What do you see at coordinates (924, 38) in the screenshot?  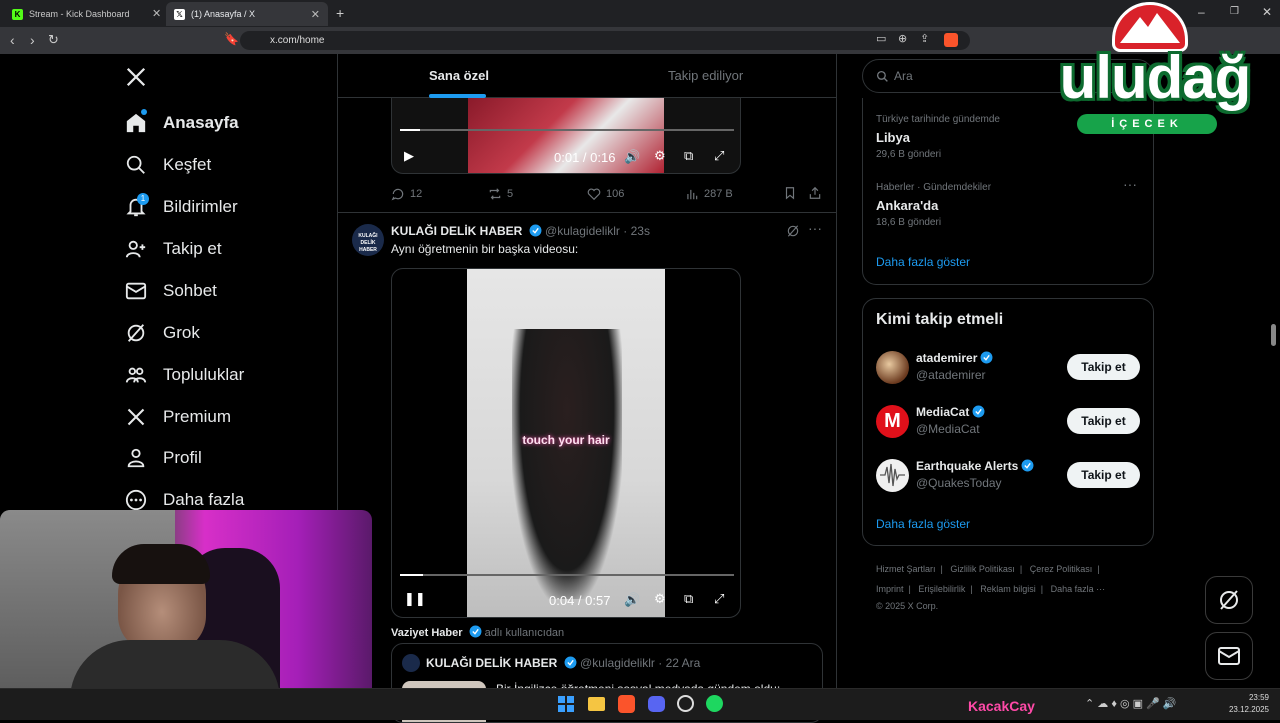 I see `share-icon: ⇪` at bounding box center [924, 38].